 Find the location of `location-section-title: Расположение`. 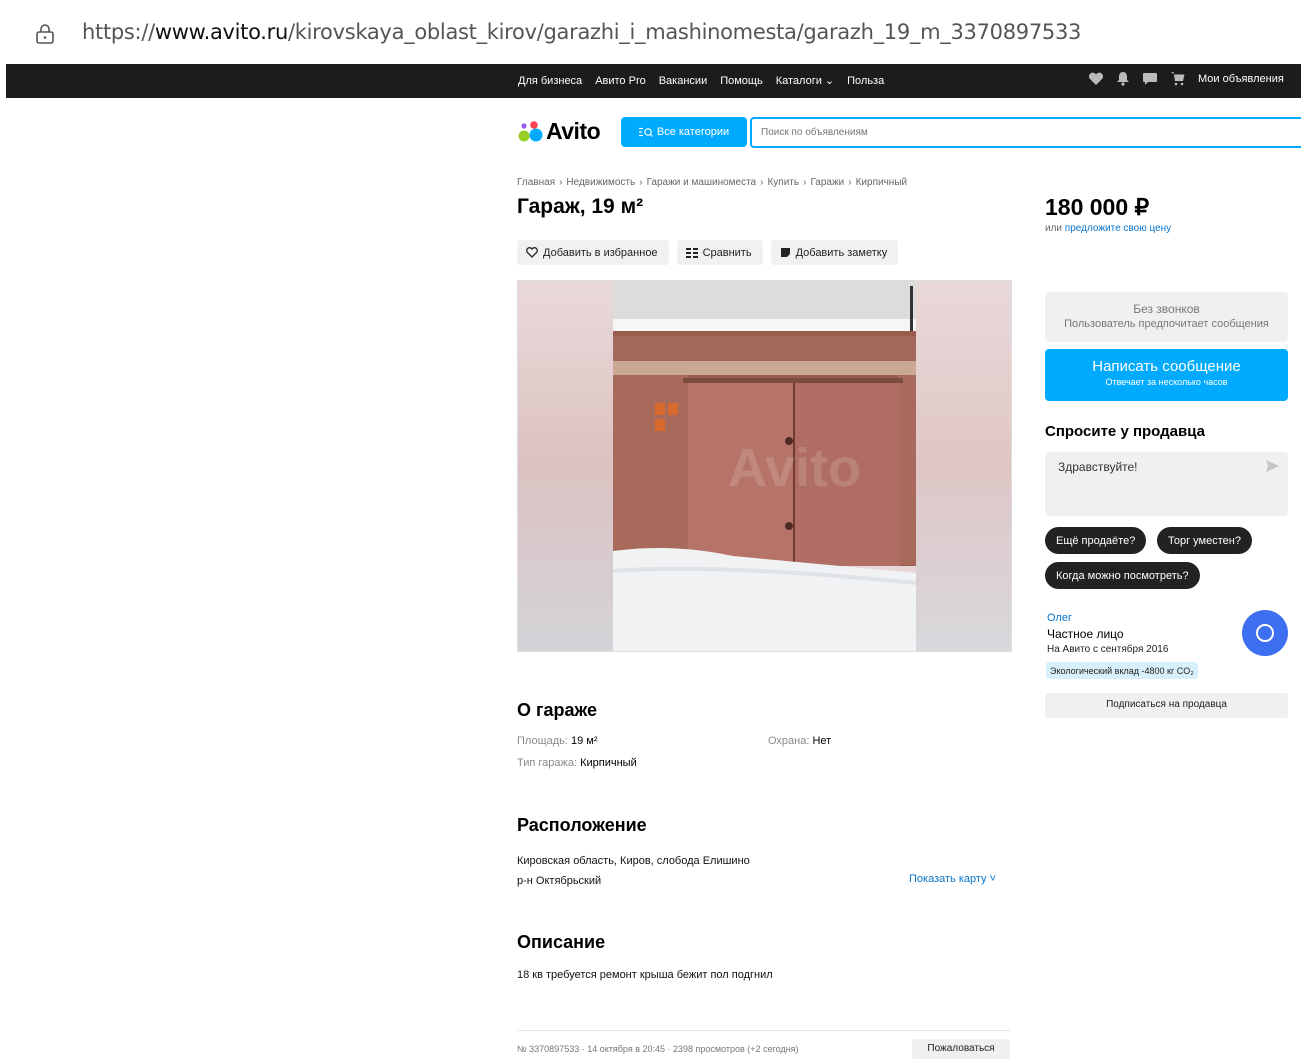

location-section-title: Расположение is located at coordinates (582, 825).